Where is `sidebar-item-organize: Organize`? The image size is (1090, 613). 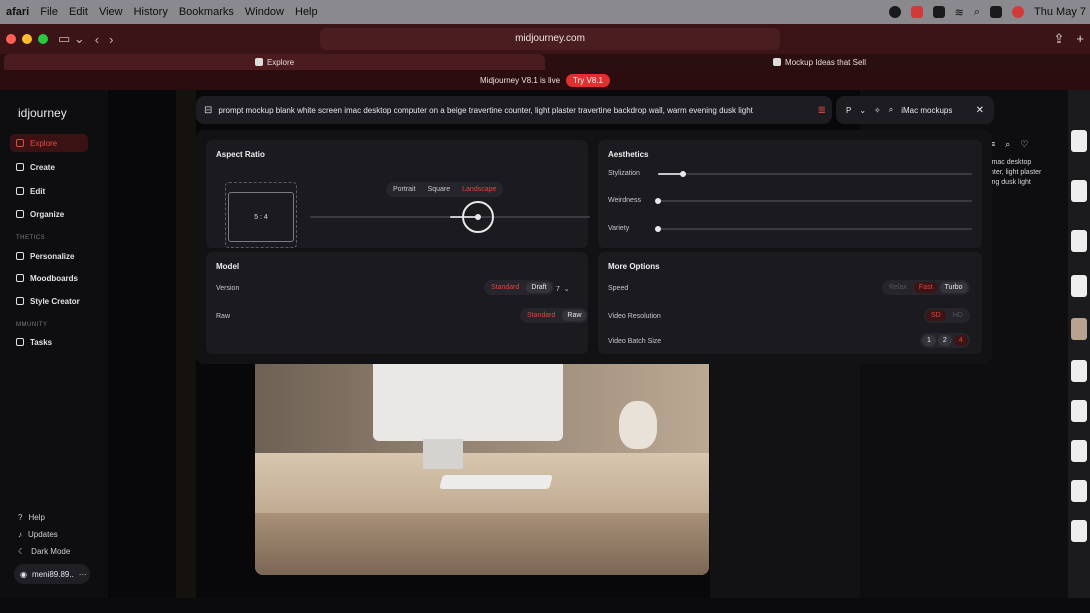
sidebar-item-organize: Organize is located at coordinates (58, 214).